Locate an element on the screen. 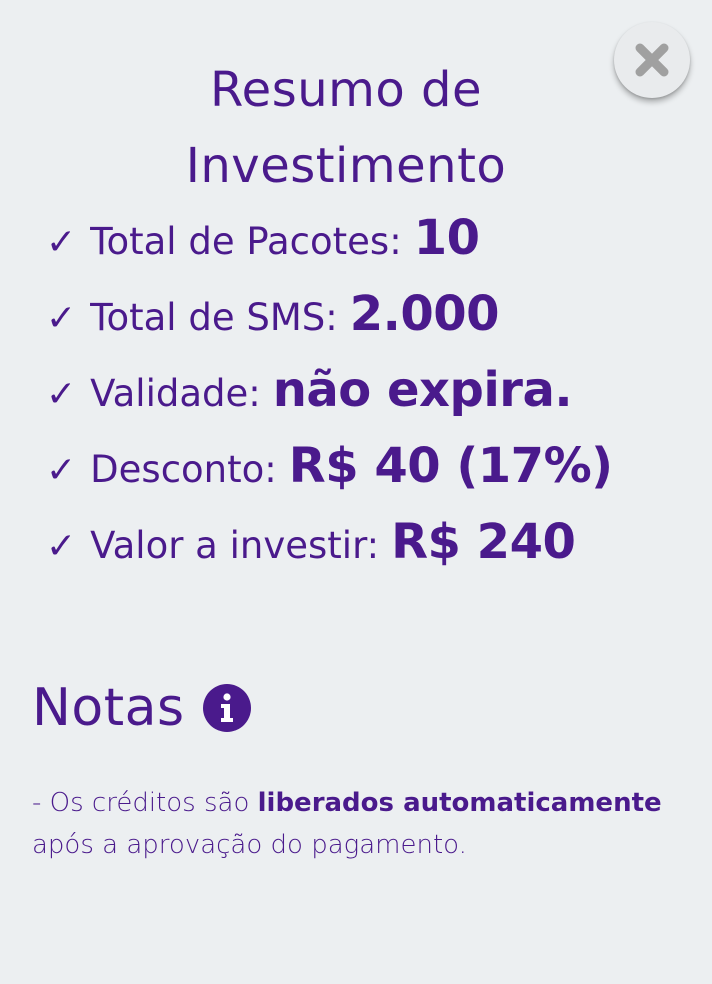  summary-item-validity: ✓ Validade: não expira. is located at coordinates (329, 398).